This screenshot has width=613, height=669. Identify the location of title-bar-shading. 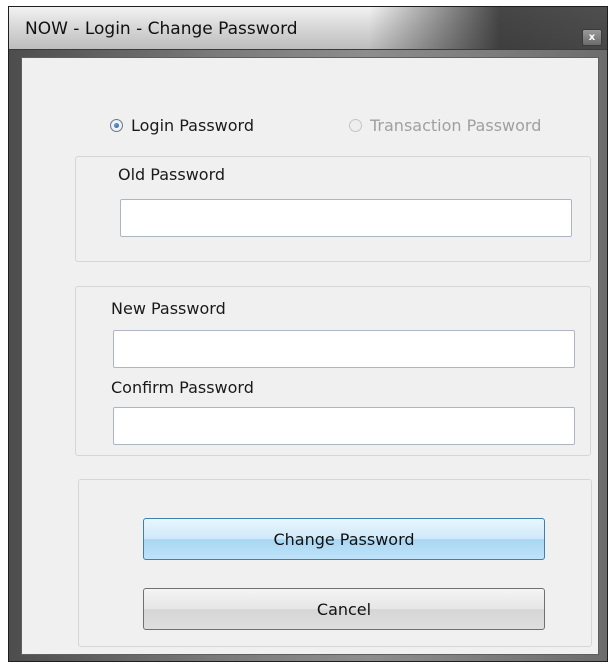
(488, 28).